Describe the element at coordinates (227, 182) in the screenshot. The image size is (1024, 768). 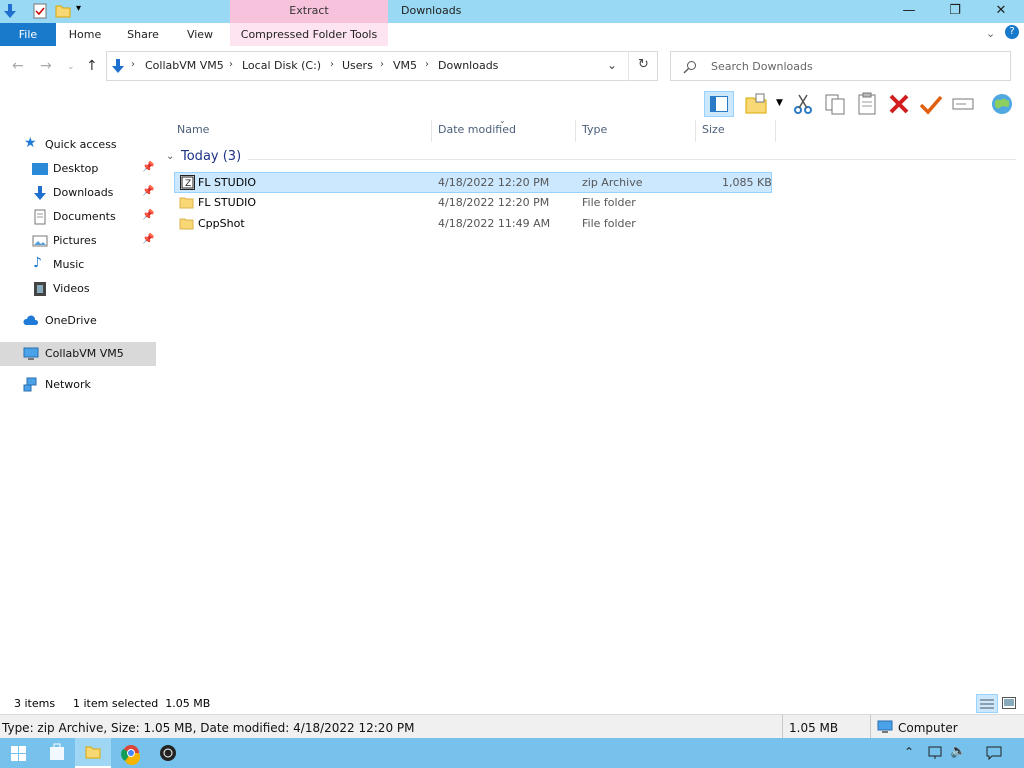
I see `file-name: FL STUDIO` at that location.